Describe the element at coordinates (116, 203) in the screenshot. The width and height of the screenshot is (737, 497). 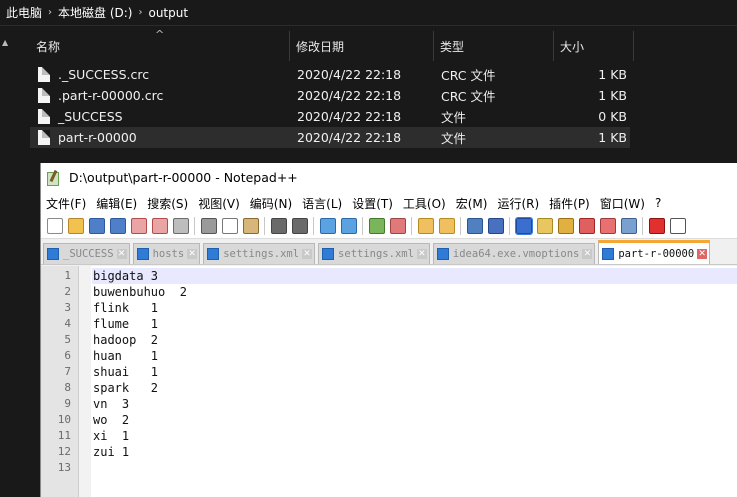
I see `menu-item: 编辑(E)` at that location.